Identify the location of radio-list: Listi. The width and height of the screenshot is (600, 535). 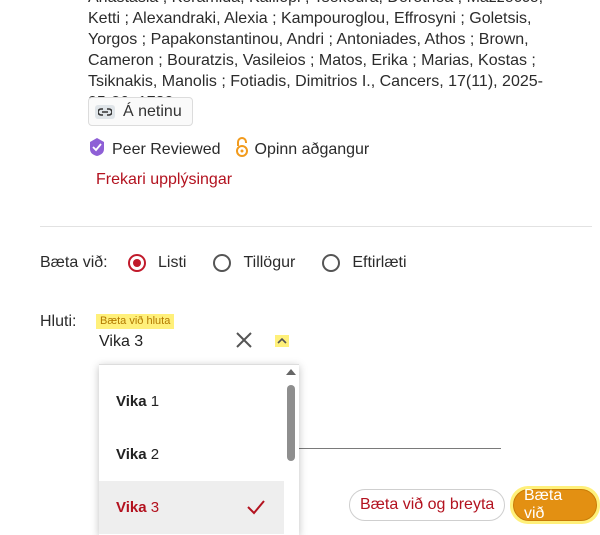
(157, 263).